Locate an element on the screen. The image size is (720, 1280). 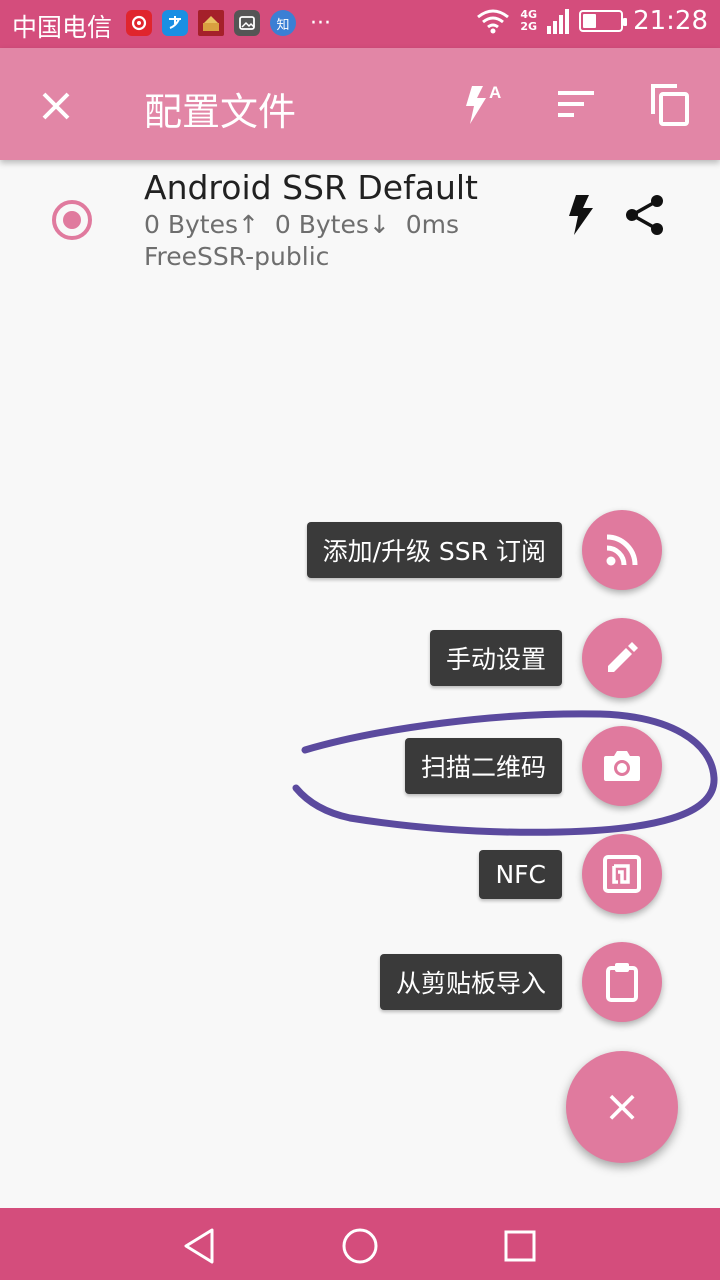
auto-badge: A is located at coordinates (495, 92).